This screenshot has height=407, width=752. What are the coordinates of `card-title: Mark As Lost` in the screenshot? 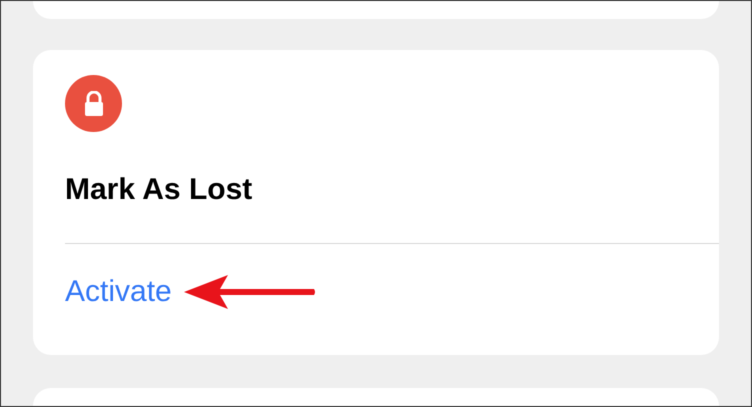 It's located at (158, 190).